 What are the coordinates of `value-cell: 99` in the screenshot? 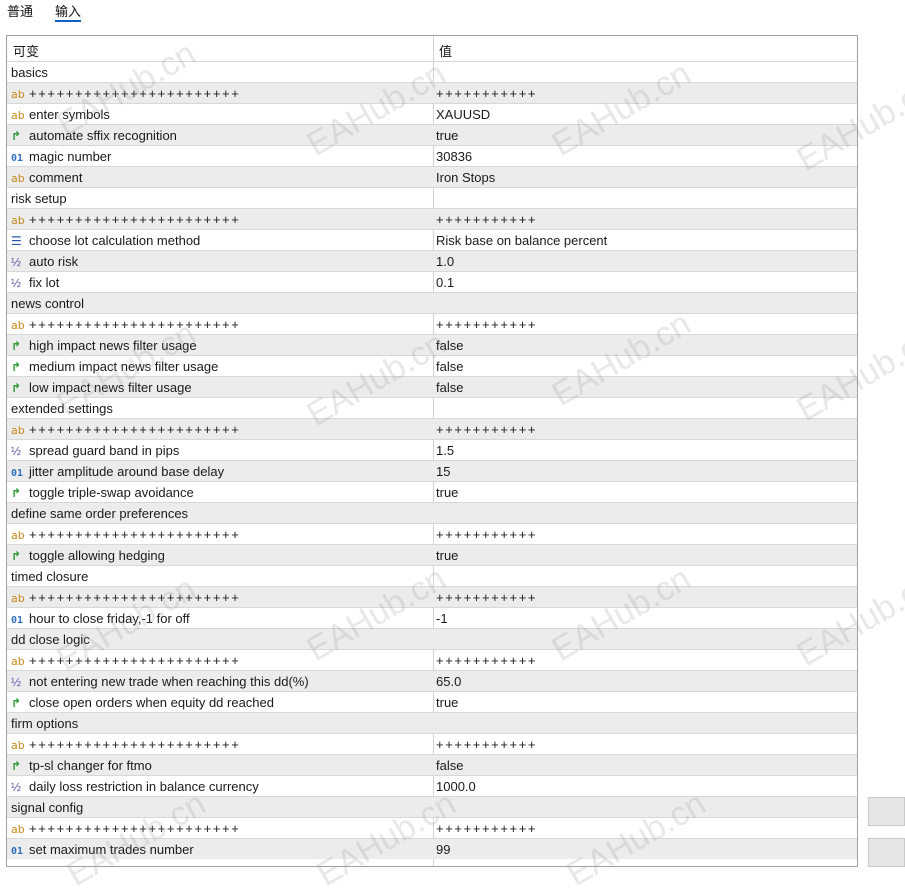 It's located at (443, 849).